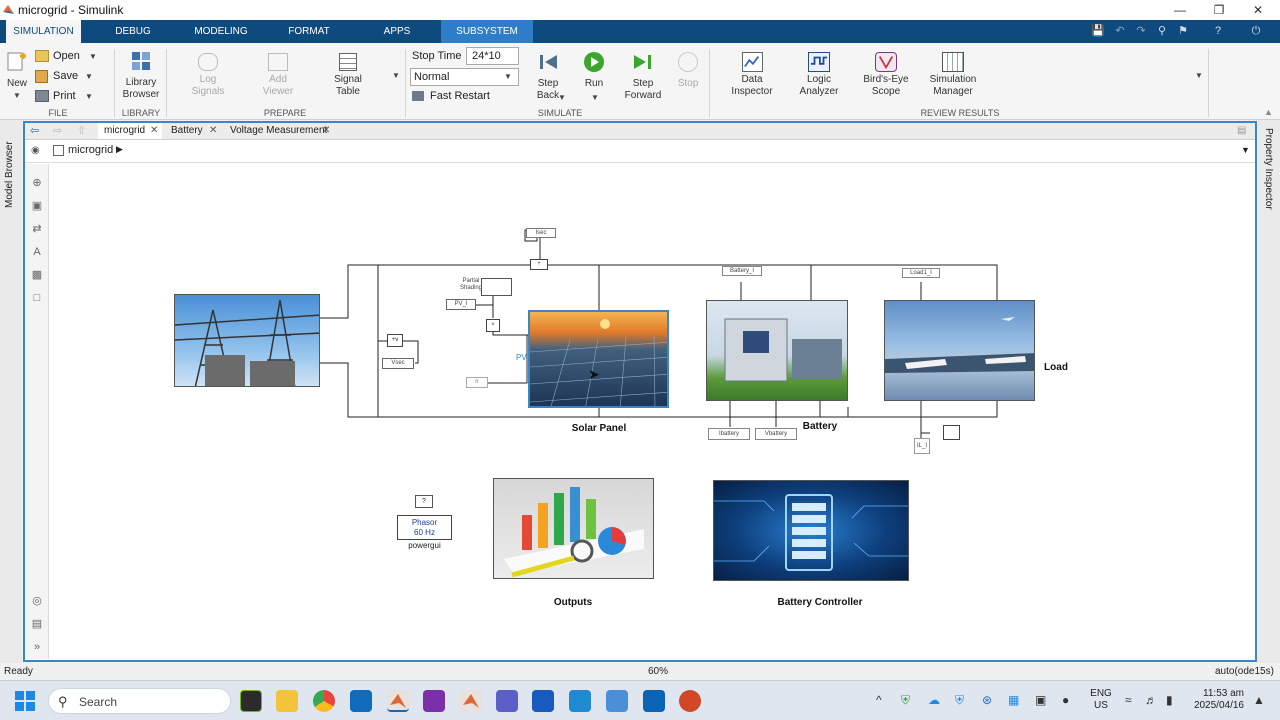 The width and height of the screenshot is (1280, 720). What do you see at coordinates (1256, 31) in the screenshot?
I see `power-icon: ⏻` at bounding box center [1256, 31].